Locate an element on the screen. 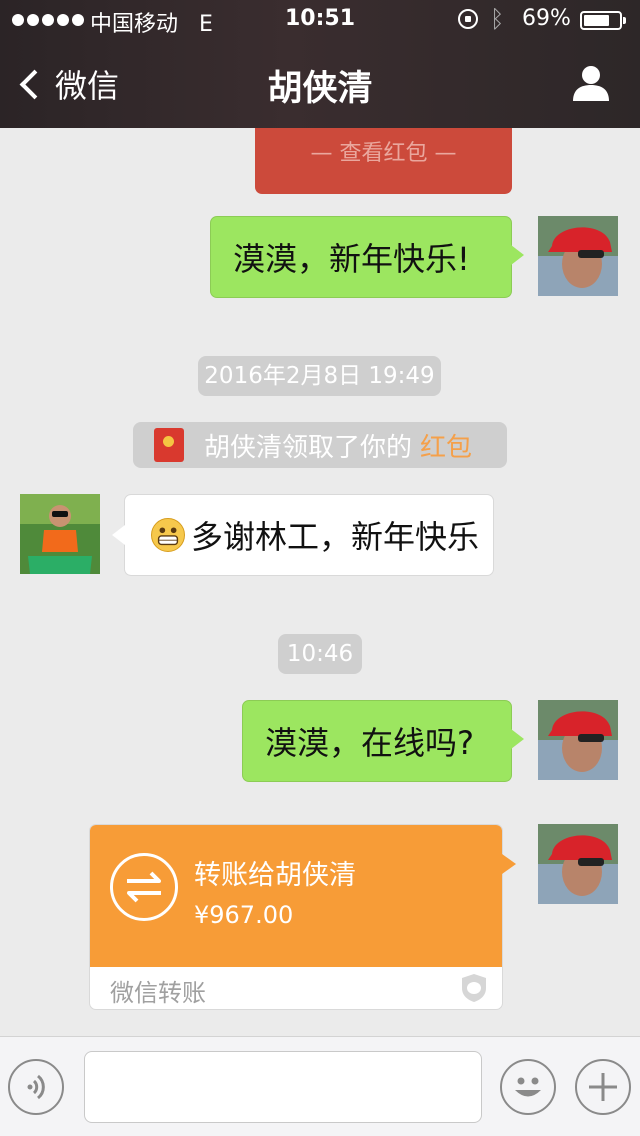  incoming-message: 多谢林工，新年快乐 is located at coordinates (303, 535).